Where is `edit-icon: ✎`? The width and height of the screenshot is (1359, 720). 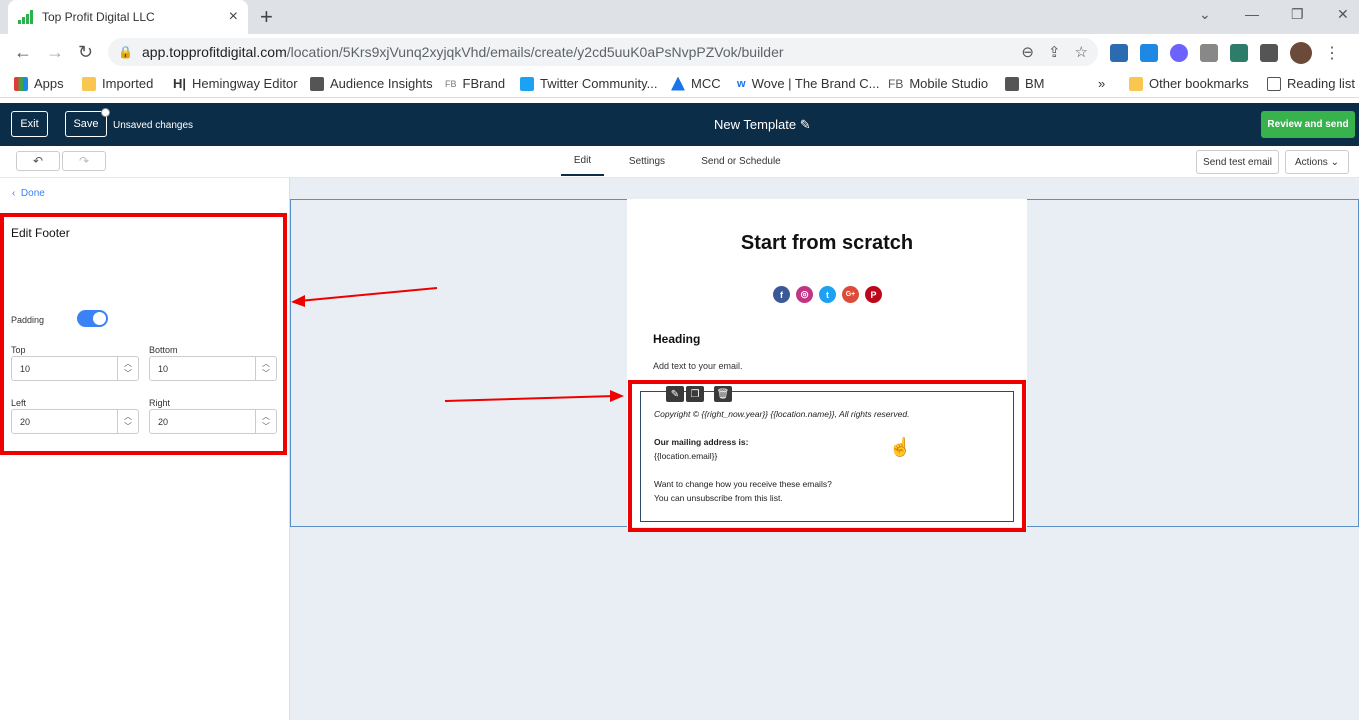 edit-icon: ✎ is located at coordinates (675, 394).